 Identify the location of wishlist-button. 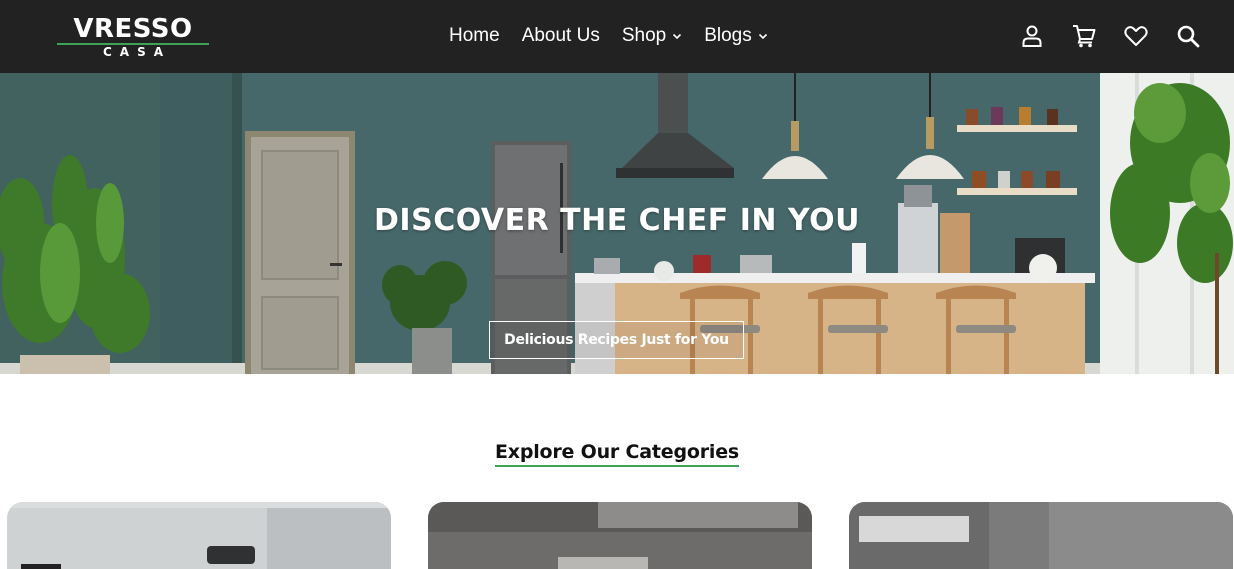
(1136, 36).